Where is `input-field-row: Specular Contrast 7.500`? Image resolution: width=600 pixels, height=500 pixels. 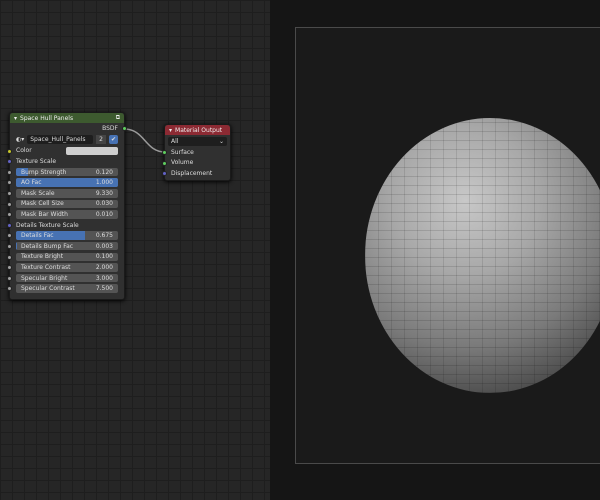 input-field-row: Specular Contrast 7.500 is located at coordinates (65, 288).